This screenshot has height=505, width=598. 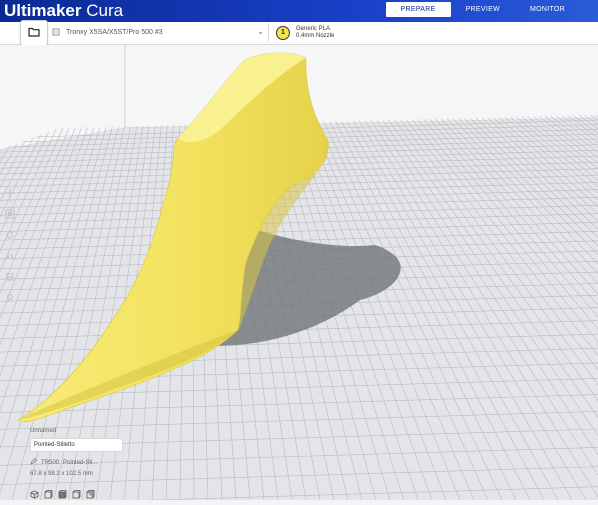 What do you see at coordinates (299, 11) in the screenshot?
I see `header-bar: Ultimaker Cura PREPARE PREVIEW MONITOR` at bounding box center [299, 11].